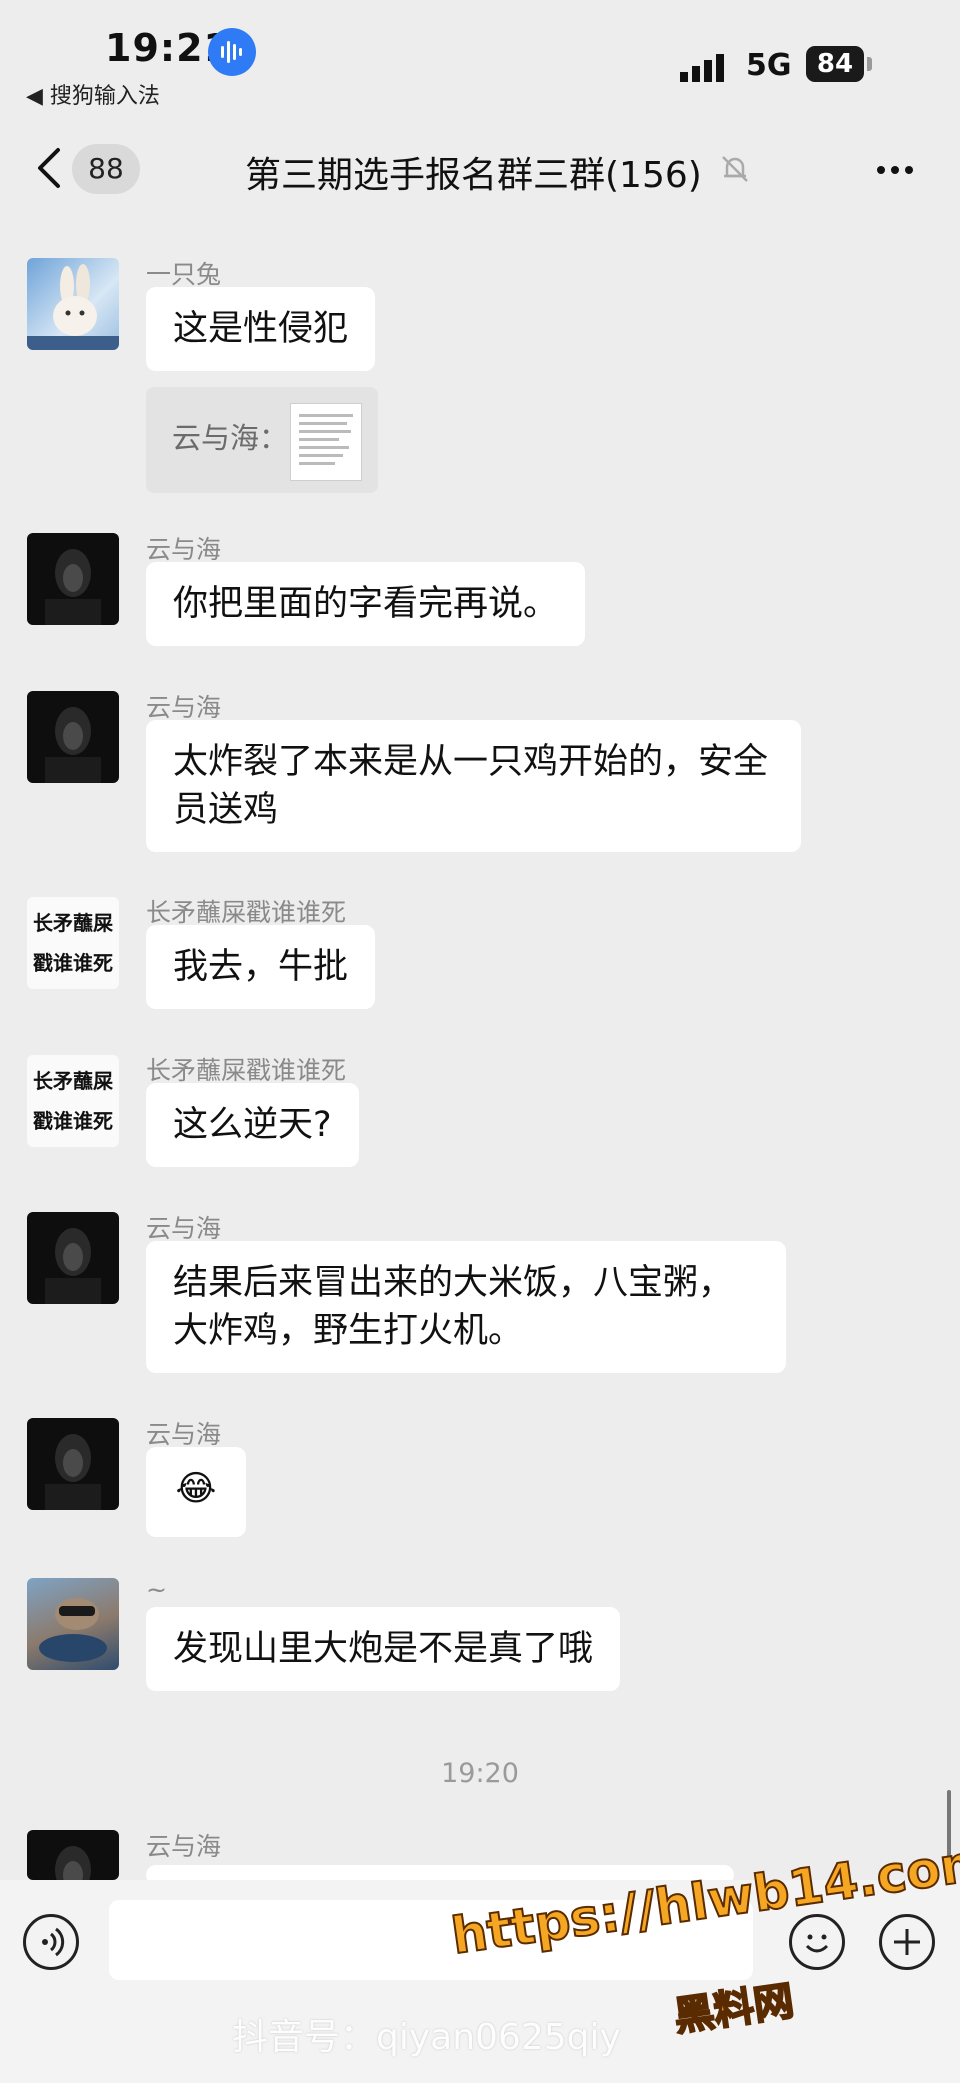  What do you see at coordinates (466, 1307) in the screenshot?
I see `message-bubble: 结果后来冒出来的大米饭，八宝粥，大炸鸡，野生打火机。` at bounding box center [466, 1307].